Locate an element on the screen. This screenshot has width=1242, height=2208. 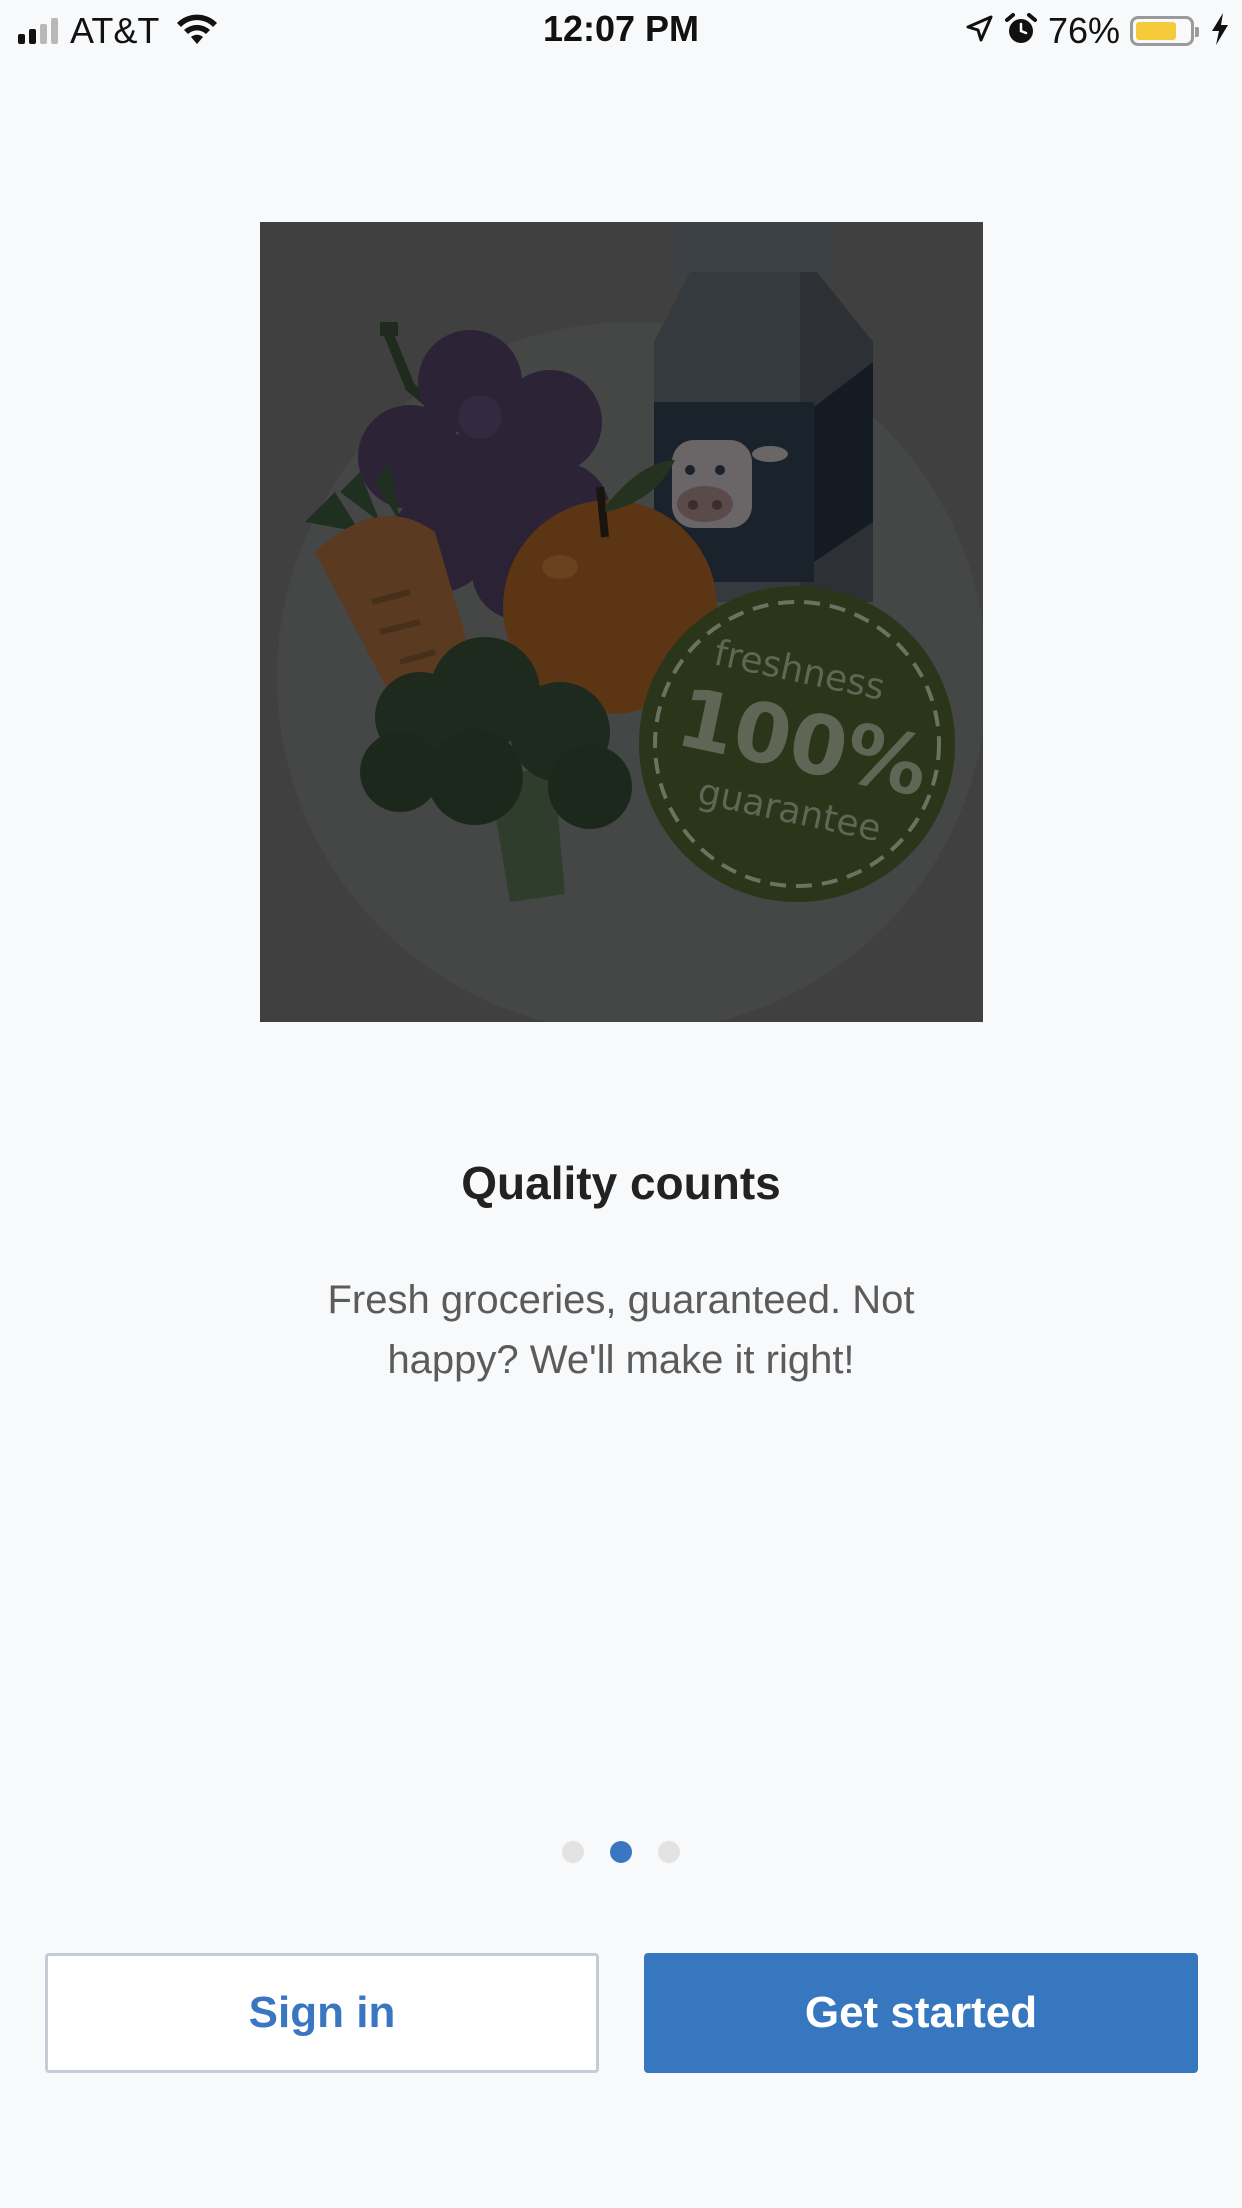
freshness-badge-icon: freshness 100% guarantee is located at coordinates (797, 744).